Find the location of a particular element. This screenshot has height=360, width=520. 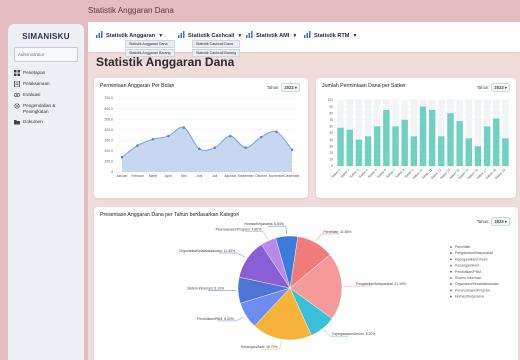

legend-item: Penelitian is located at coordinates (462, 247).